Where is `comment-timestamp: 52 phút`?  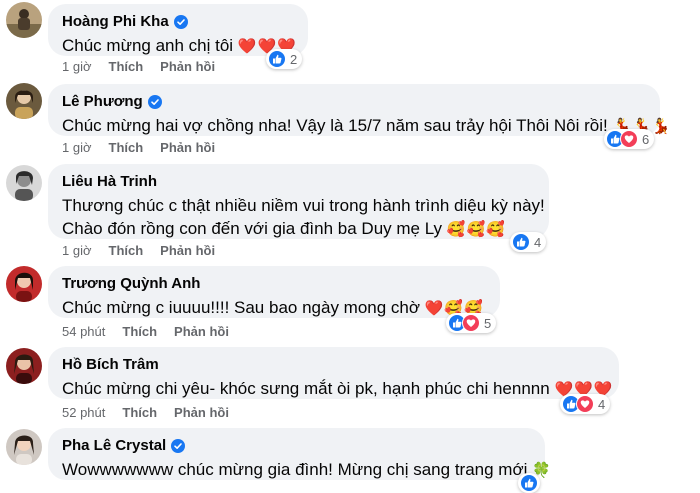 comment-timestamp: 52 phút is located at coordinates (83, 412).